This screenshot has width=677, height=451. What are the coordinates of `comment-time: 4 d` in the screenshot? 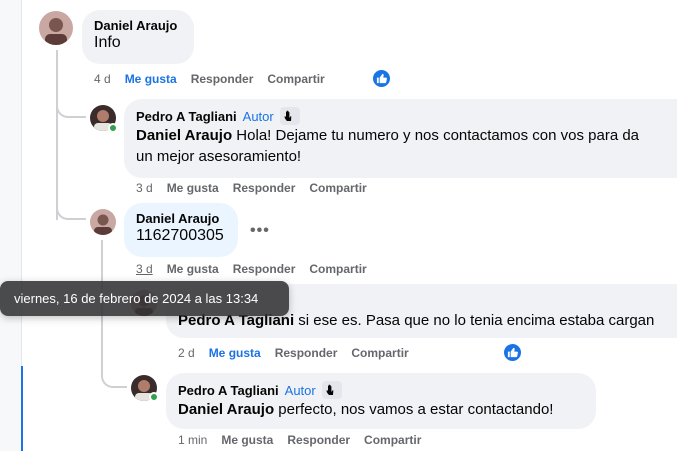 It's located at (102, 79).